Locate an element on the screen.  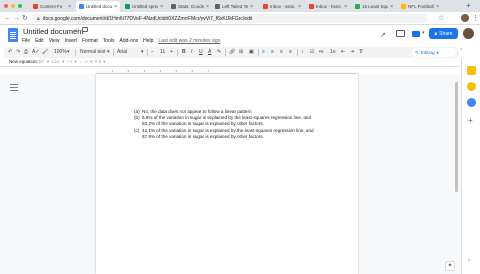
tab-title: Content Fo is located at coordinates (51, 6).